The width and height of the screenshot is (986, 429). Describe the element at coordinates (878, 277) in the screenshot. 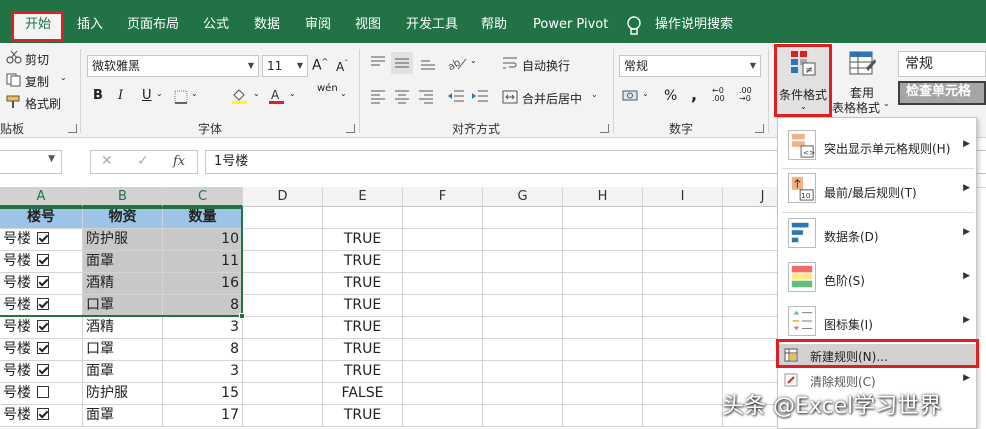

I see `menu-item-color-scales: 色阶(S) ▶` at that location.